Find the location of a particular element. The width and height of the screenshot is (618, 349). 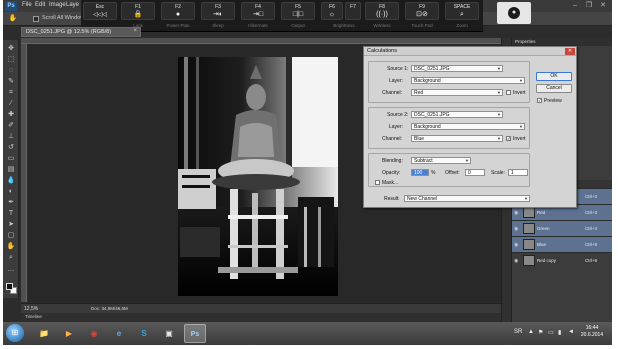

fkey-f2: F2 ● is located at coordinates (178, 11).